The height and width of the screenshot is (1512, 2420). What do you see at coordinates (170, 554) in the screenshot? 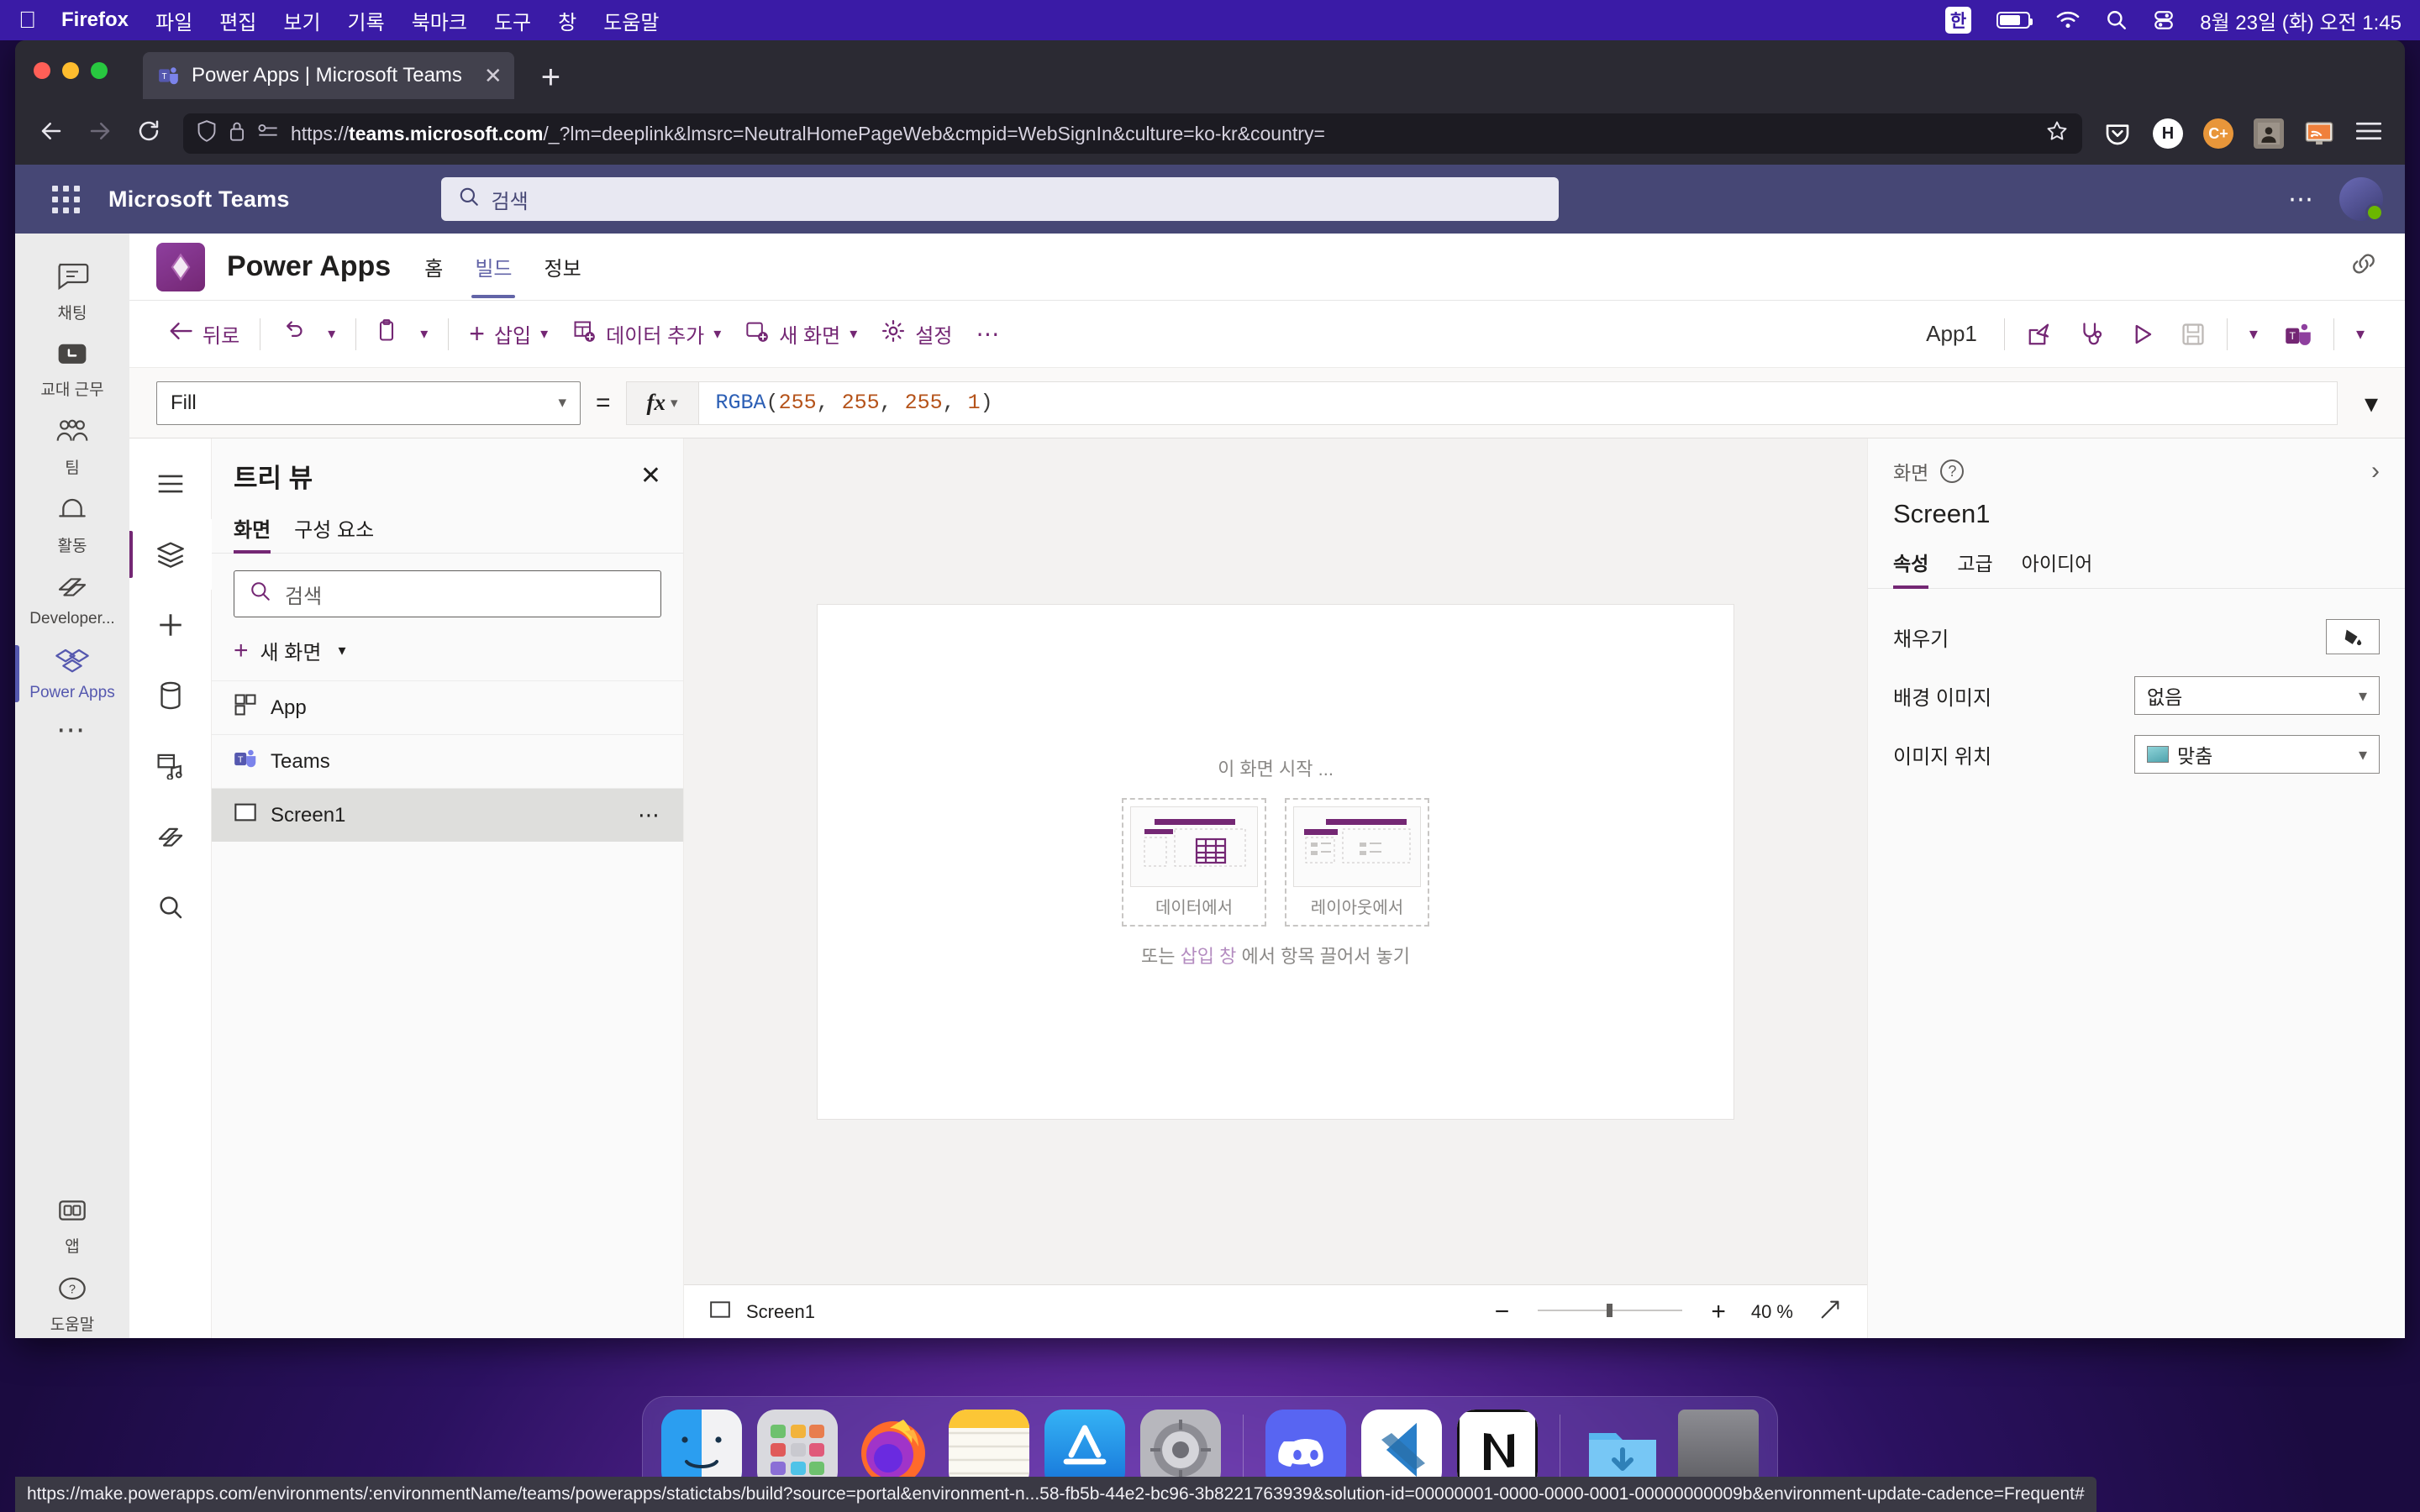
I see `tree-view-button` at bounding box center [170, 554].